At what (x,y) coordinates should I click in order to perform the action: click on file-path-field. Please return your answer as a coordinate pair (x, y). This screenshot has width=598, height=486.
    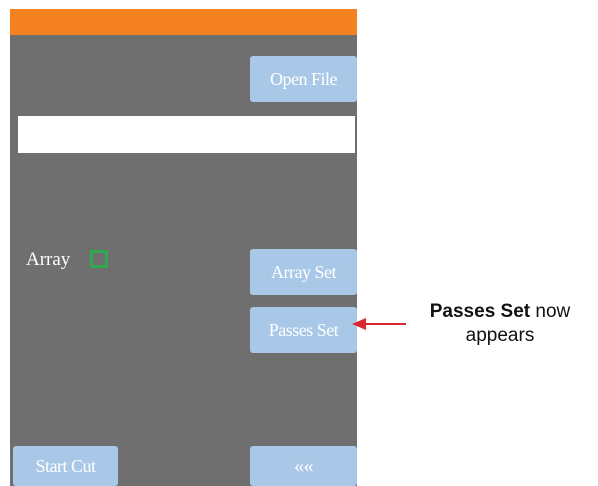
    Looking at the image, I should click on (186, 134).